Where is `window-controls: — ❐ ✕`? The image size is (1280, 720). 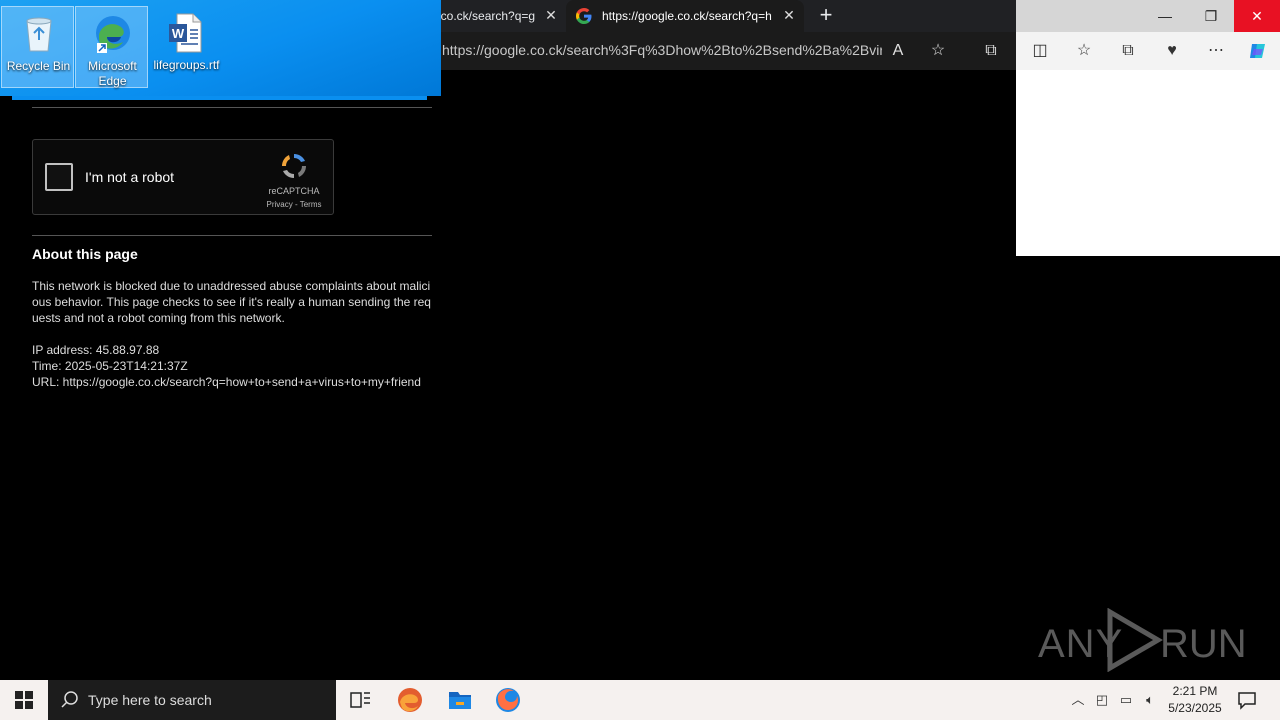 window-controls: — ❐ ✕ is located at coordinates (1148, 16).